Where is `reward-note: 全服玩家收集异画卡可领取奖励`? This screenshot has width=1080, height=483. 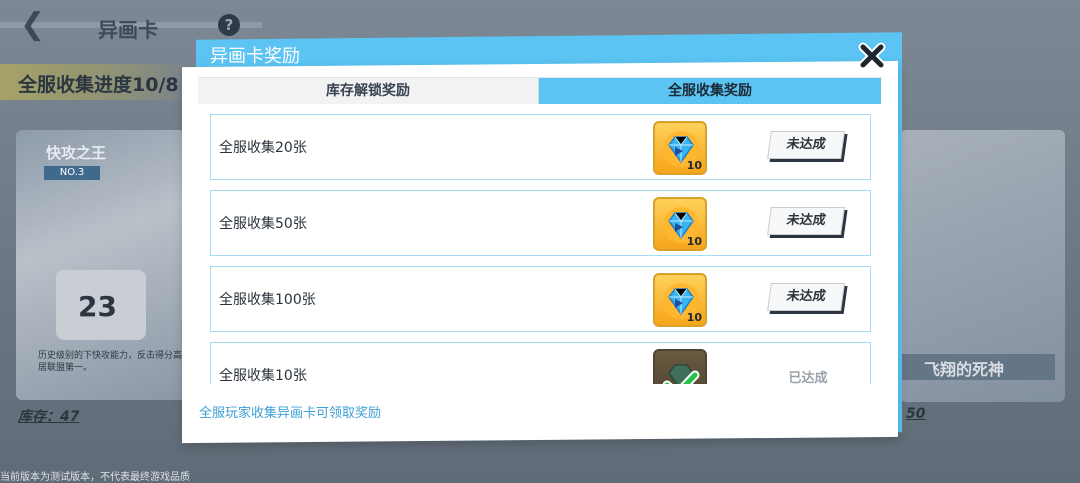
reward-note: 全服玩家收集异画卡可领取奖励 is located at coordinates (290, 413).